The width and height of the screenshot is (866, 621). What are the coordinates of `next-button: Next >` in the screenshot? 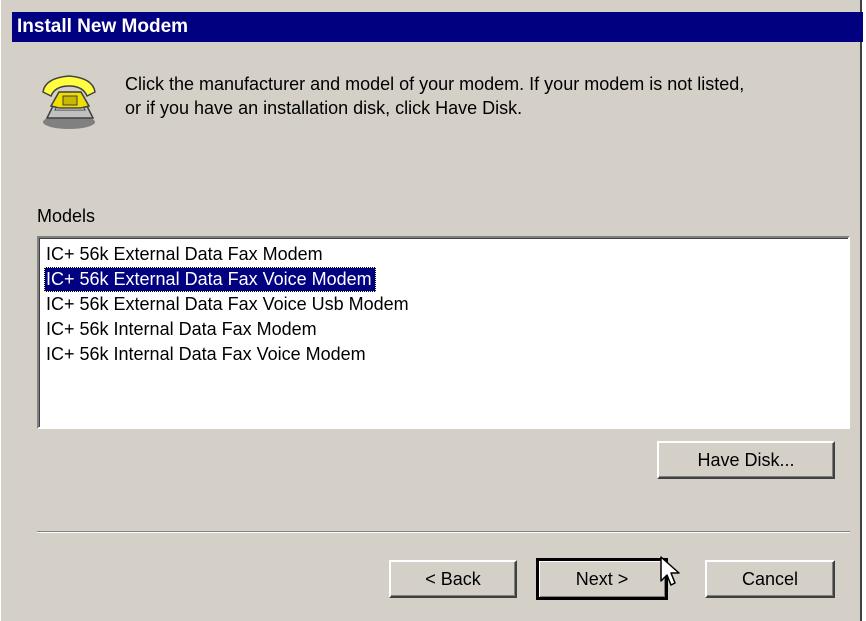 It's located at (602, 579).